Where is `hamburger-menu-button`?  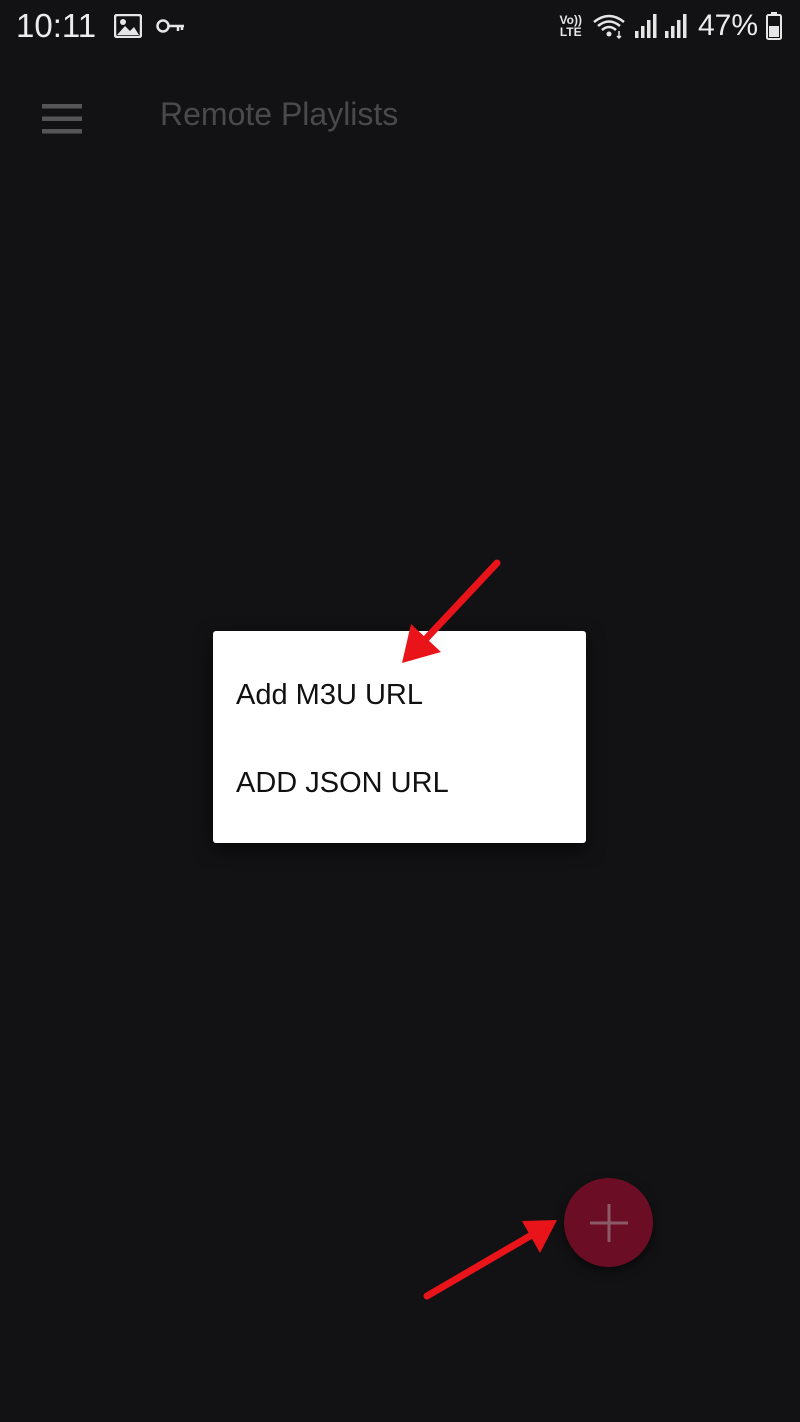
hamburger-menu-button is located at coordinates (62, 119).